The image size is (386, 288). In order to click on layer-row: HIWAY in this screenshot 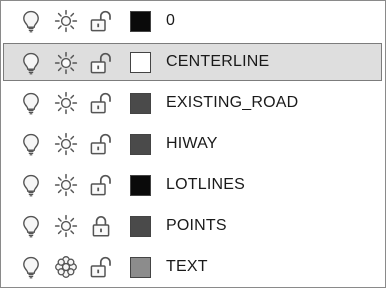, I will do `click(192, 144)`.